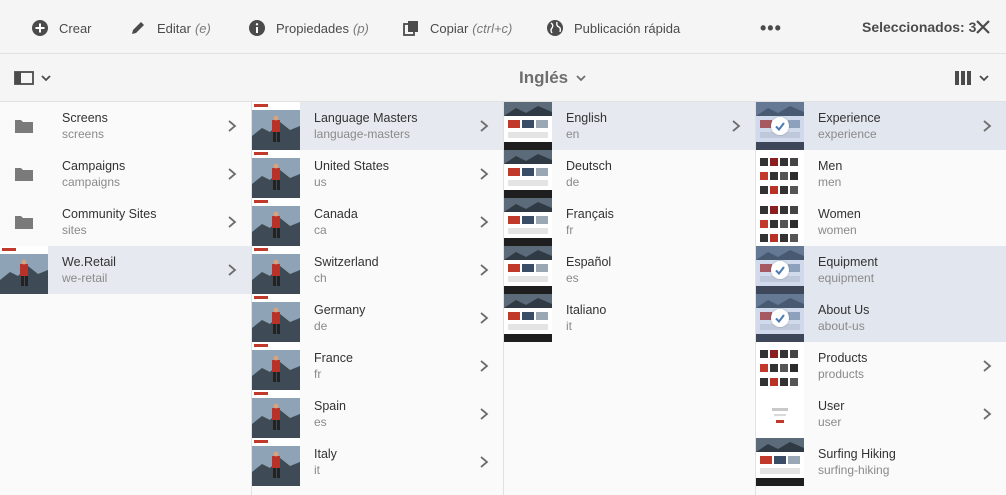 This screenshot has height=495, width=1006. Describe the element at coordinates (553, 78) in the screenshot. I see `page-title: Inglés` at that location.